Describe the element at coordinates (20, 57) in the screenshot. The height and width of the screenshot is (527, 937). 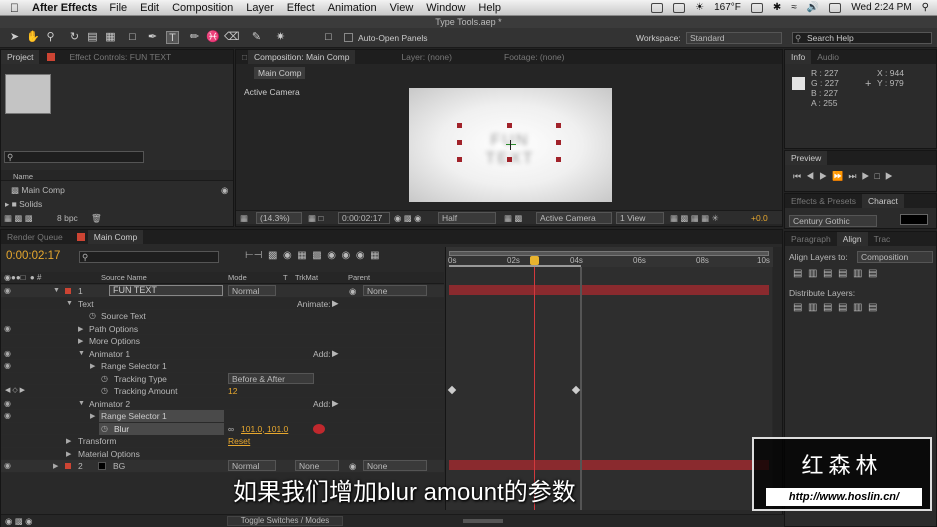
I see `tab-project: Project` at that location.